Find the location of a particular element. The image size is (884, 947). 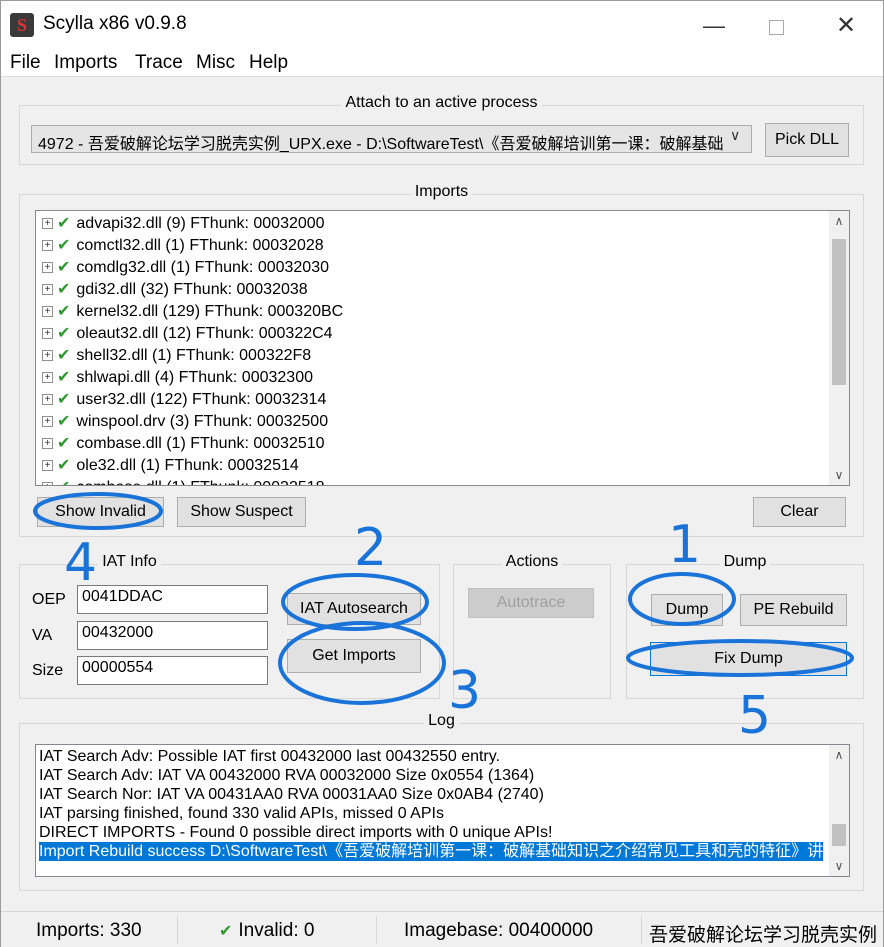

chevron-down-icon: ∨ is located at coordinates (735, 135).